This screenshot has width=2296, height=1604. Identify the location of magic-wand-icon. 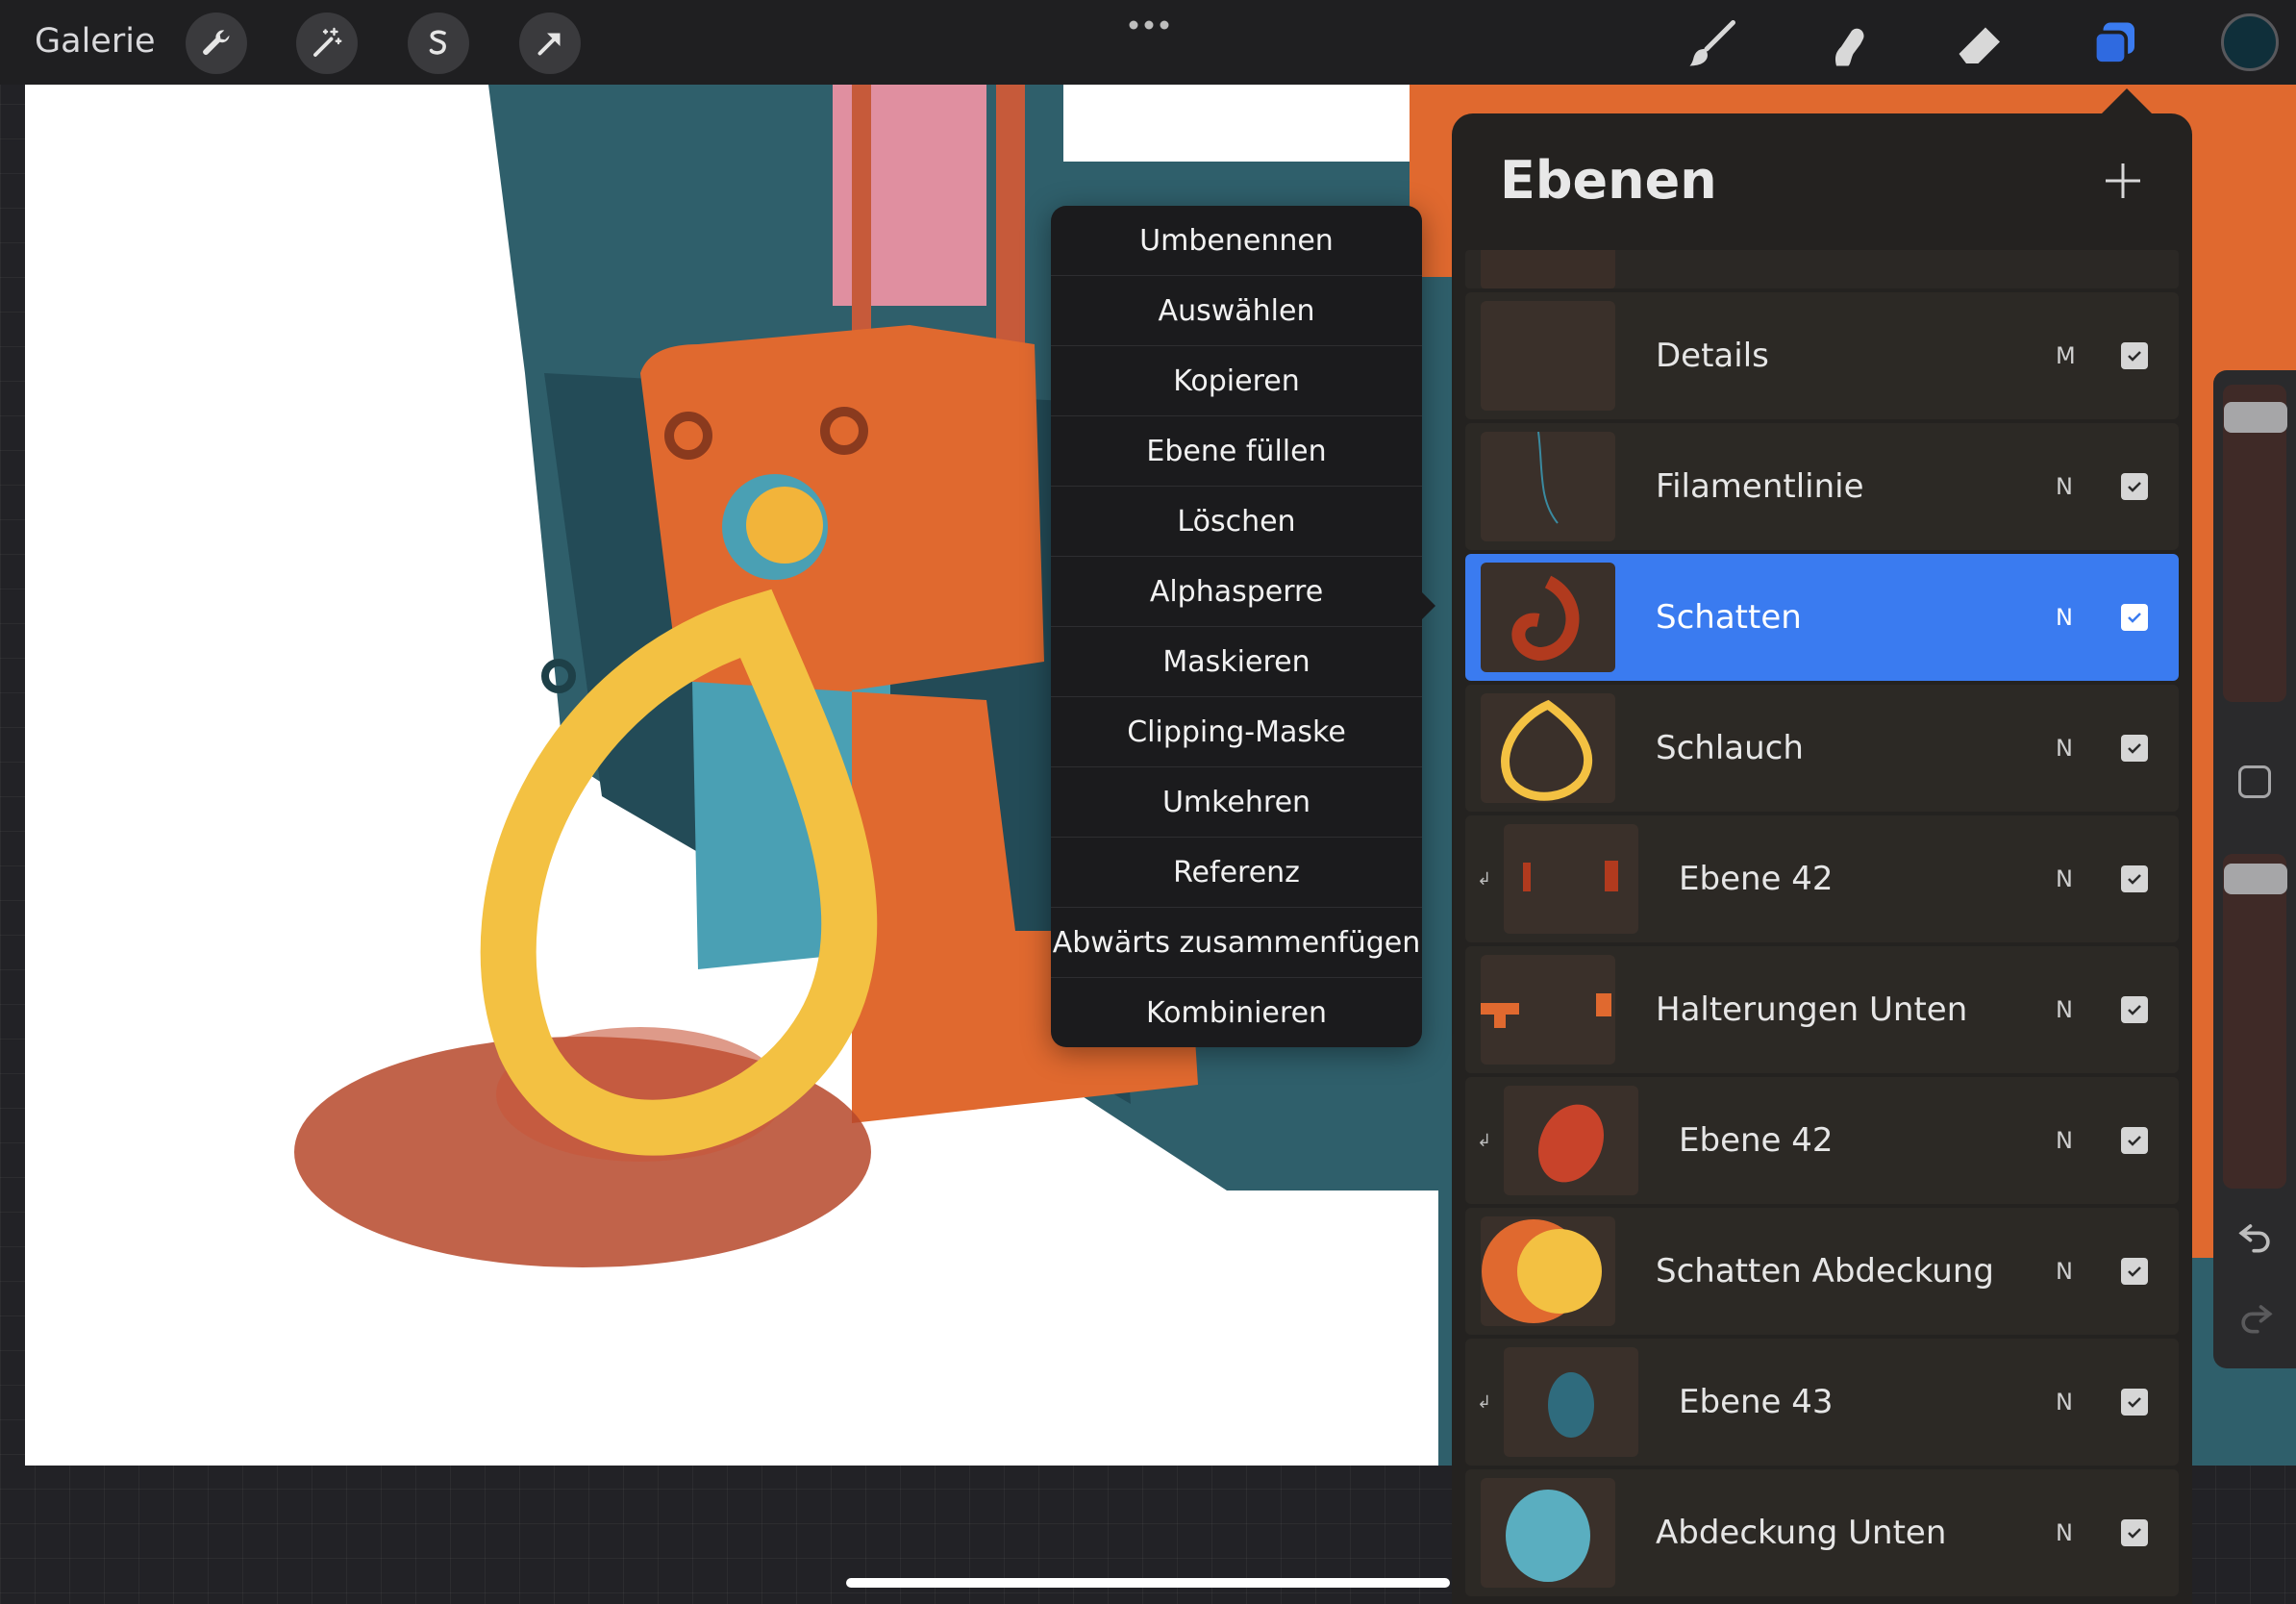
(327, 43).